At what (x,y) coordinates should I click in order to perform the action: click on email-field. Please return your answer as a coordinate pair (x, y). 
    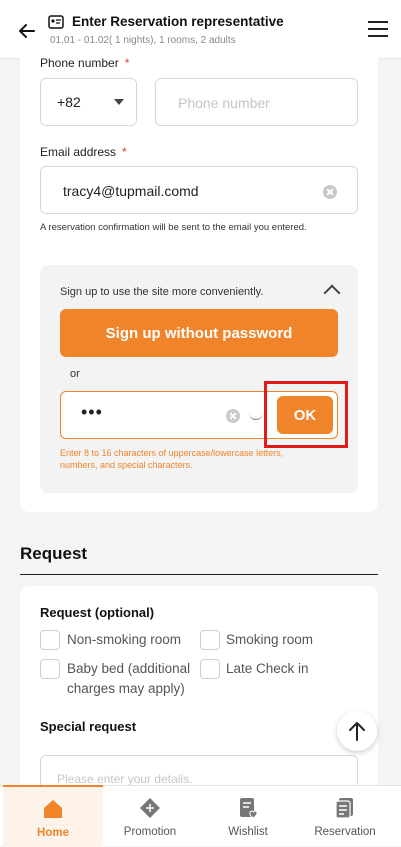
    Looking at the image, I should click on (199, 190).